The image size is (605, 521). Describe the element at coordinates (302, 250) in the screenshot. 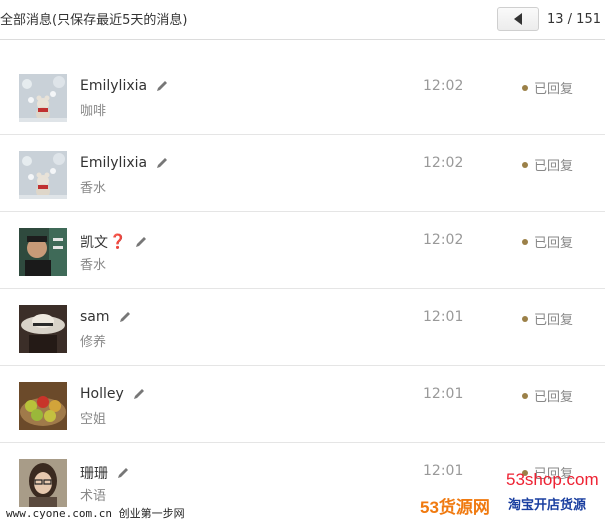

I see `message-item: 凯文 ❓ 香水 12:02 已回复` at that location.